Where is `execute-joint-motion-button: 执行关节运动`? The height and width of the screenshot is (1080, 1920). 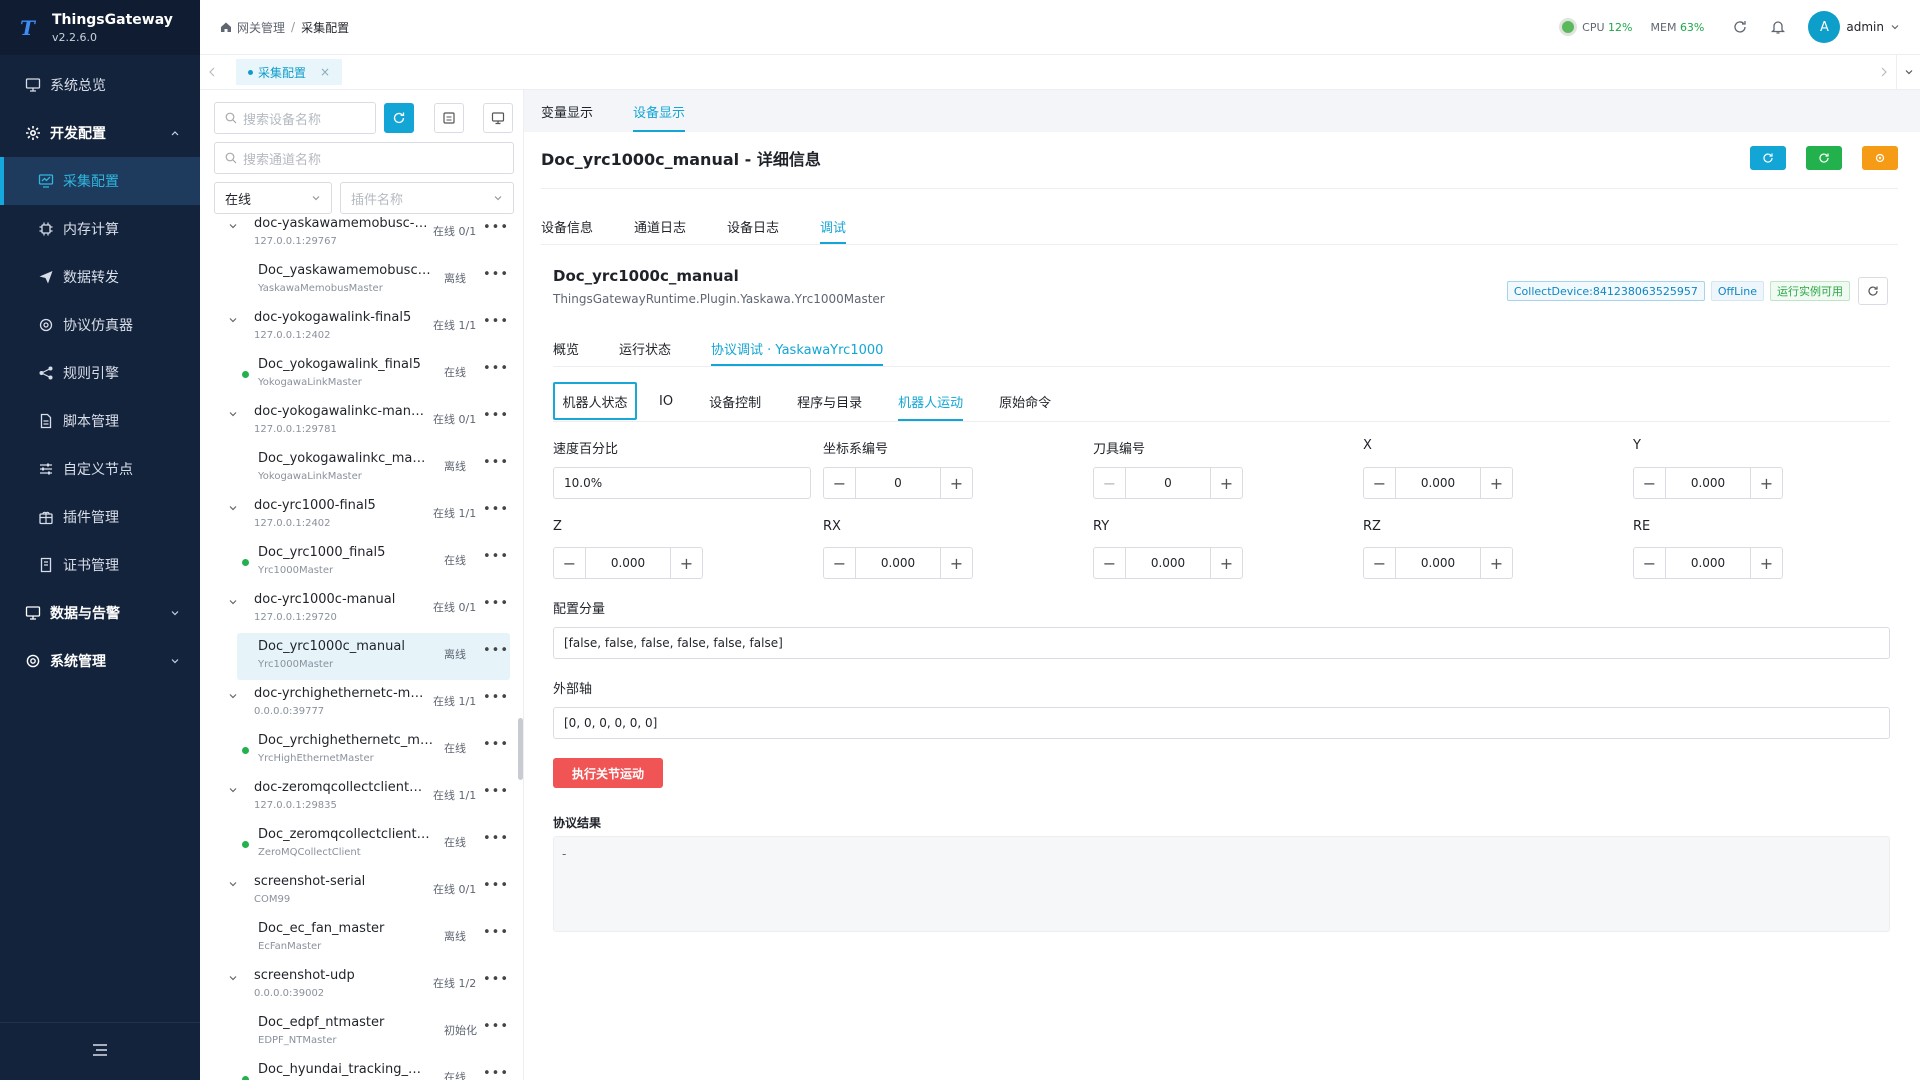
execute-joint-motion-button: 执行关节运动 is located at coordinates (608, 773).